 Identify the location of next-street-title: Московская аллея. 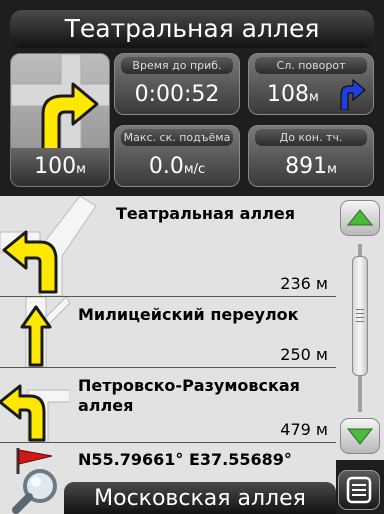
(200, 498).